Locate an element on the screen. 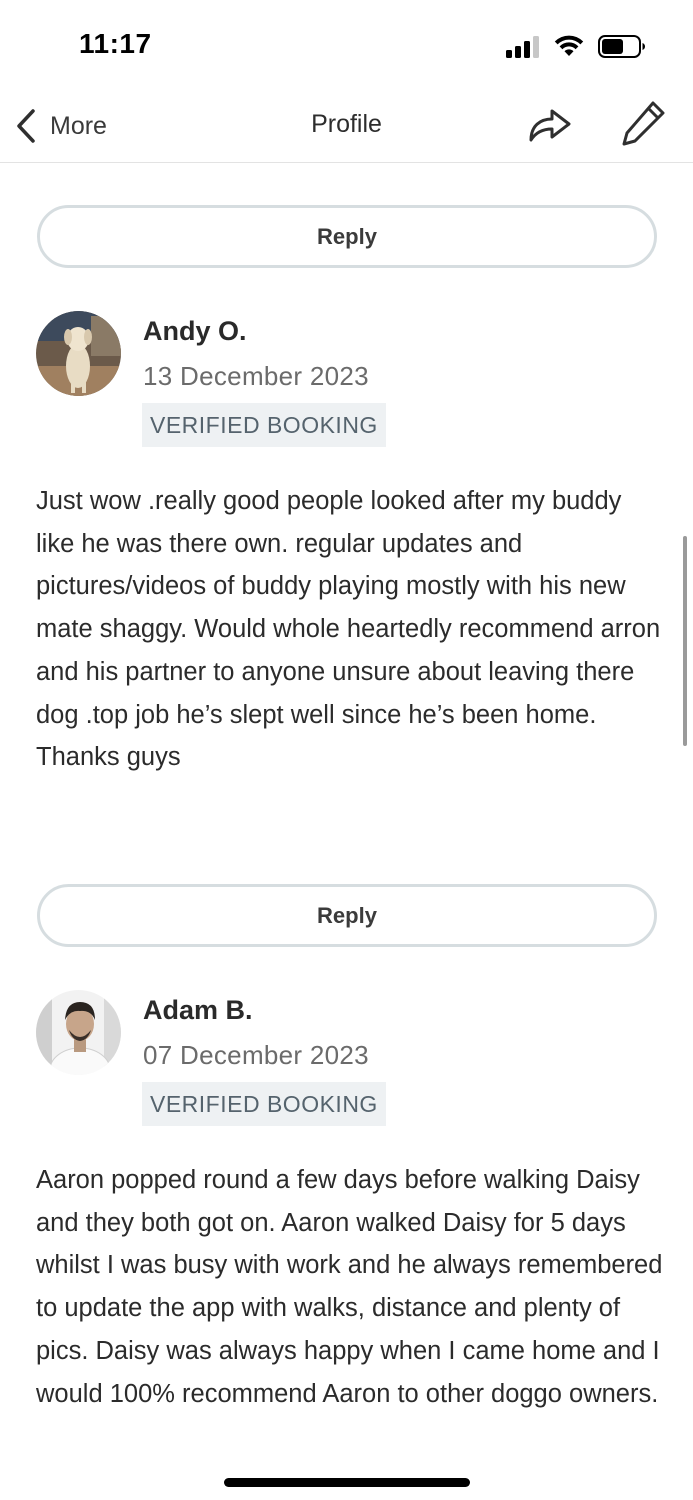 This screenshot has height=1500, width=693. home-indicator is located at coordinates (347, 1482).